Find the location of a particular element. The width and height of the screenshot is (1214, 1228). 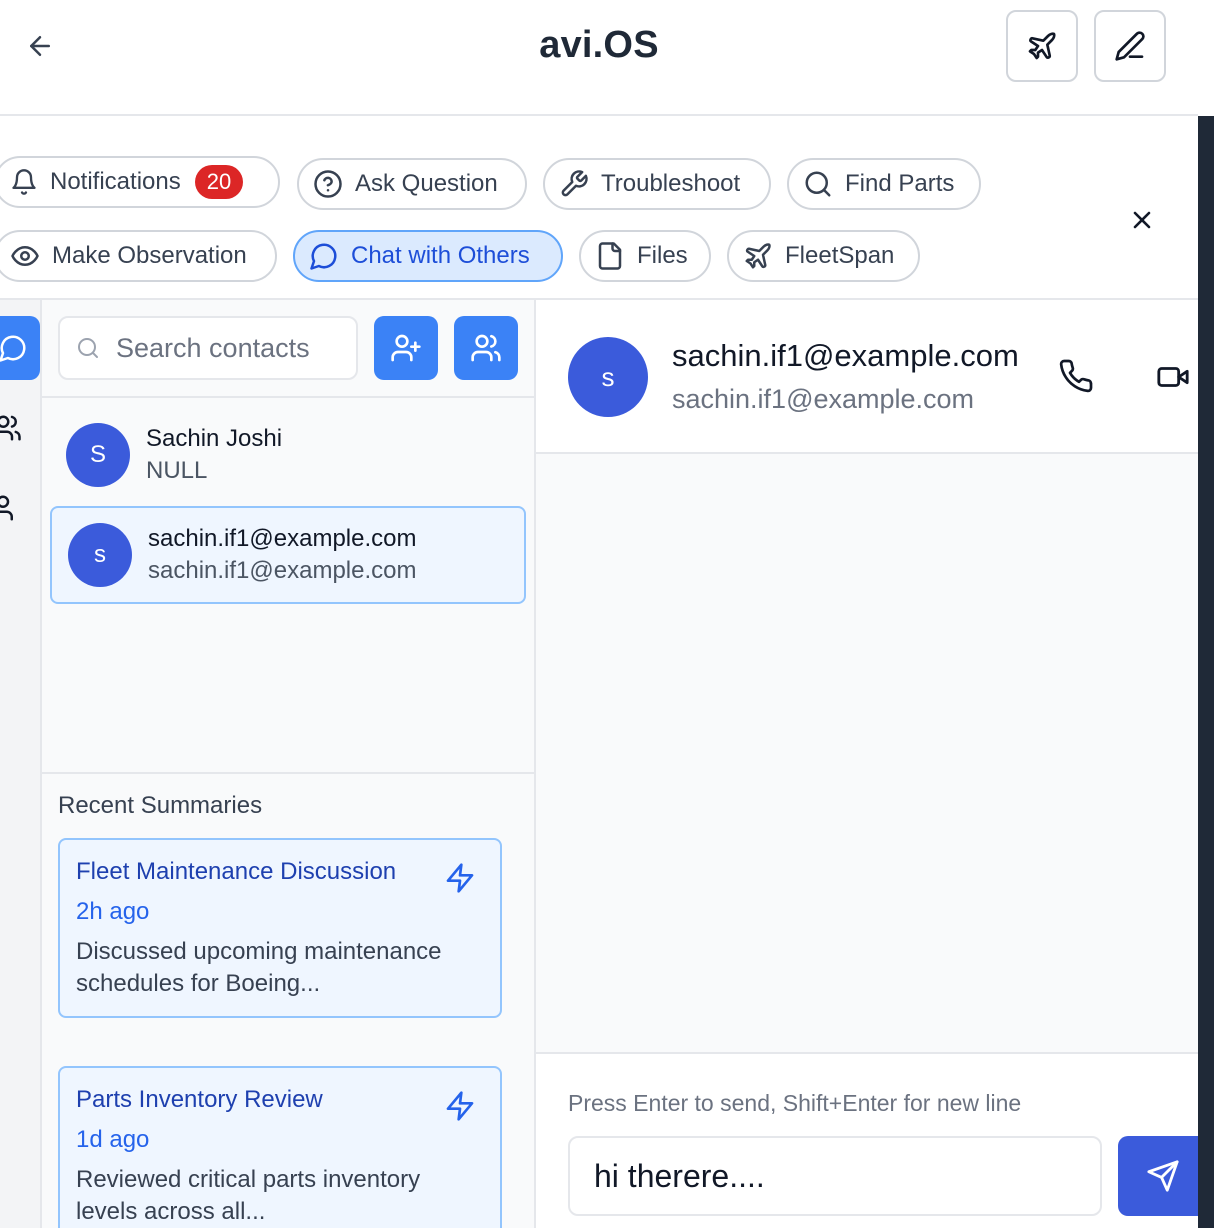

flight-button is located at coordinates (1042, 46).